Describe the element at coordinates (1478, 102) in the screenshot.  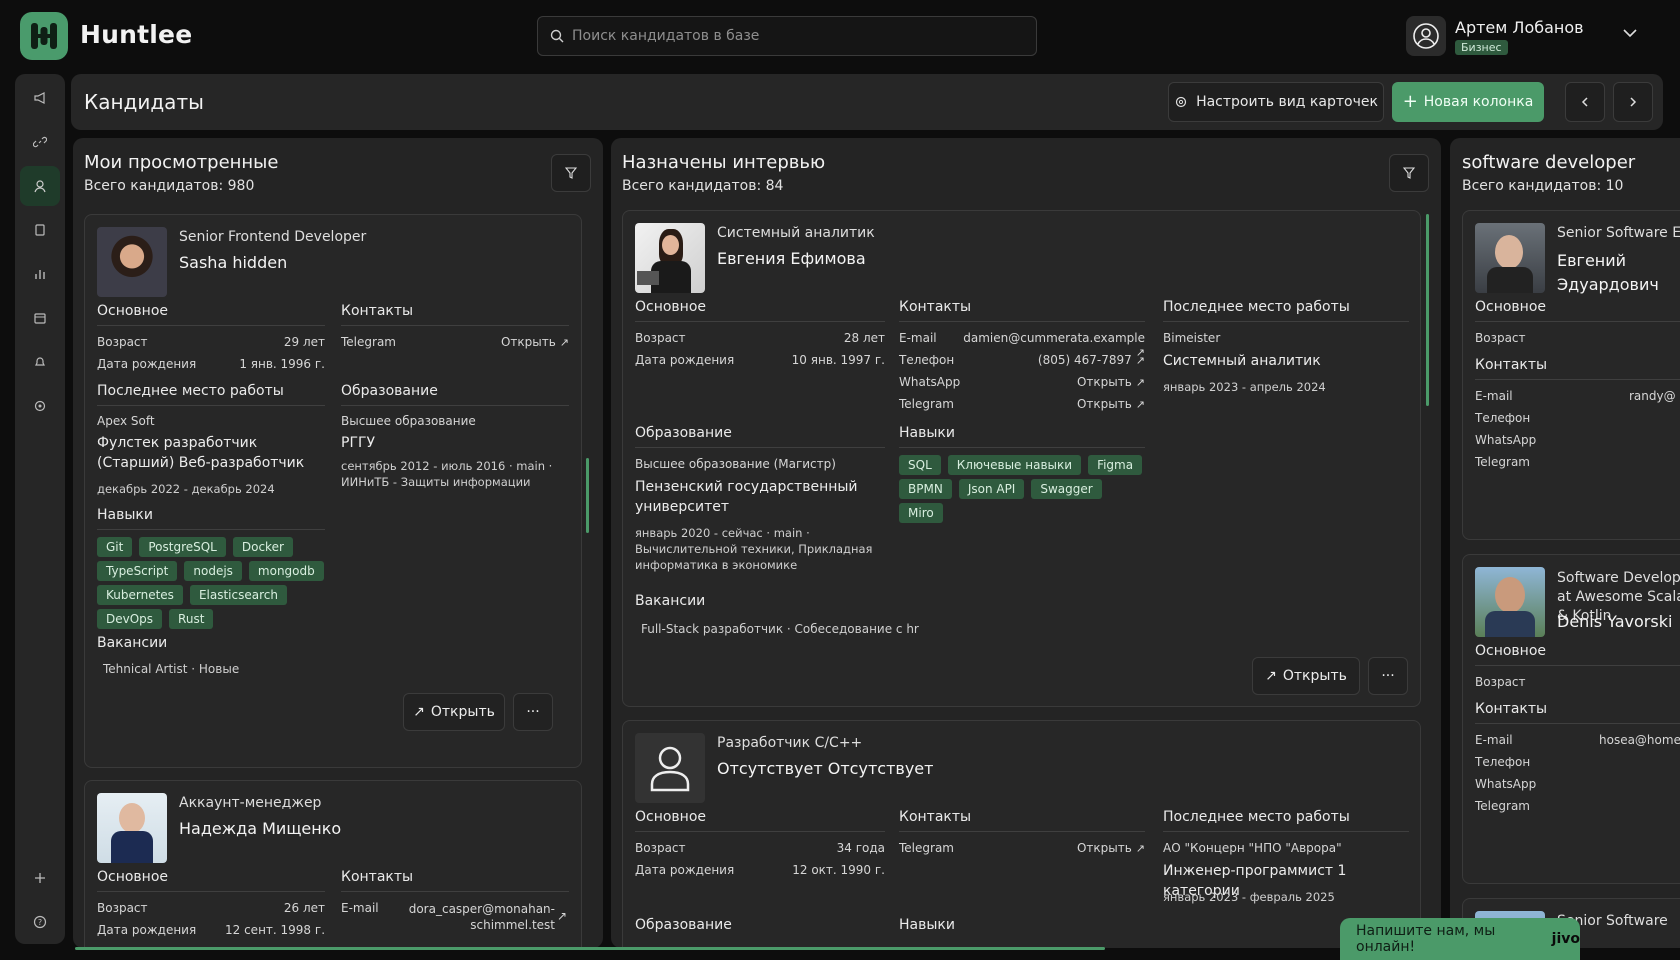
I see `new-column-label: Новая колонка` at that location.